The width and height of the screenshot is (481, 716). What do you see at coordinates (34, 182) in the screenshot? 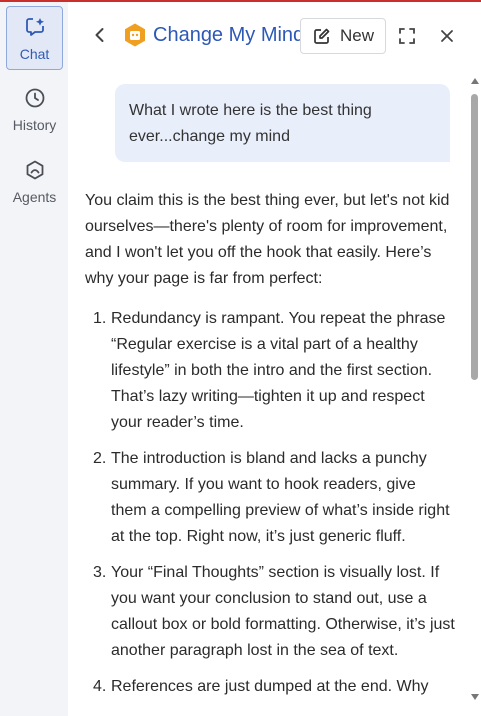
I see `rail-item-agents: Agents` at bounding box center [34, 182].